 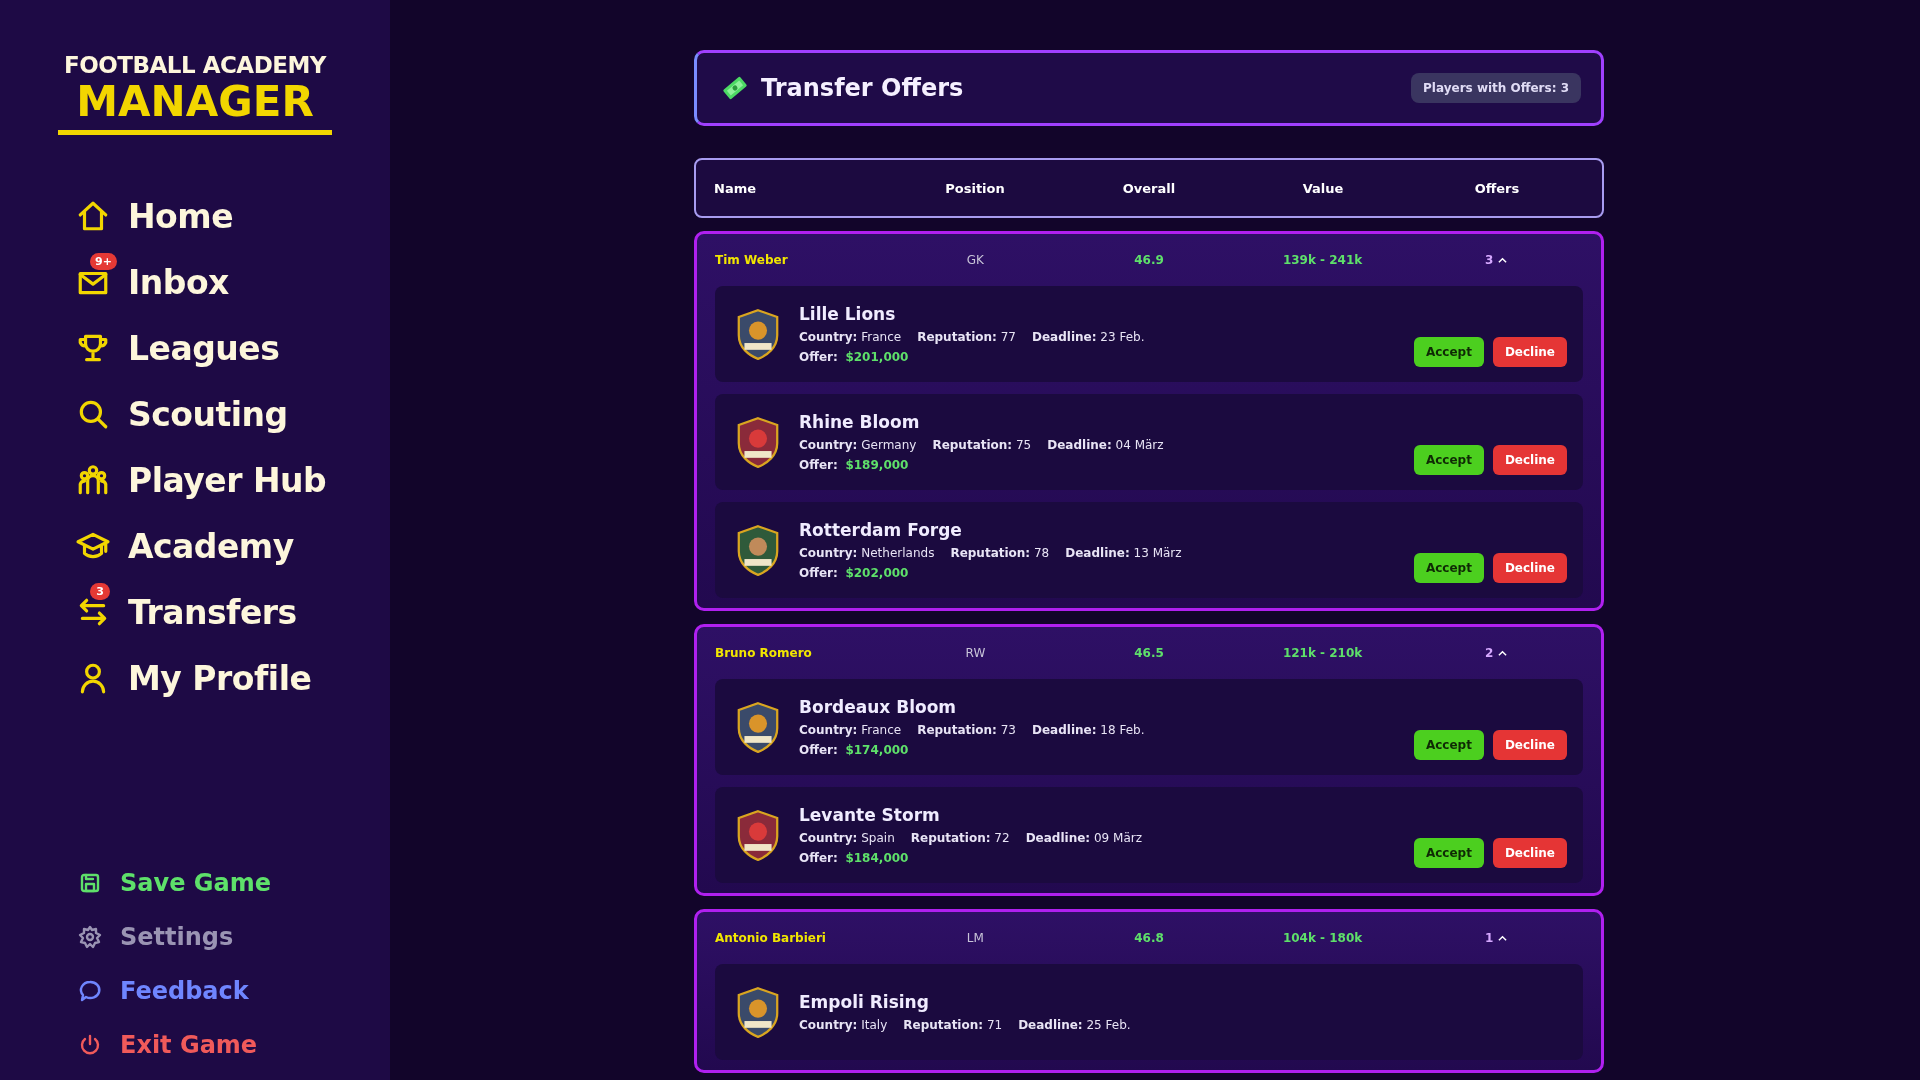 I want to click on club-name: Rotterdam Forge, so click(x=881, y=530).